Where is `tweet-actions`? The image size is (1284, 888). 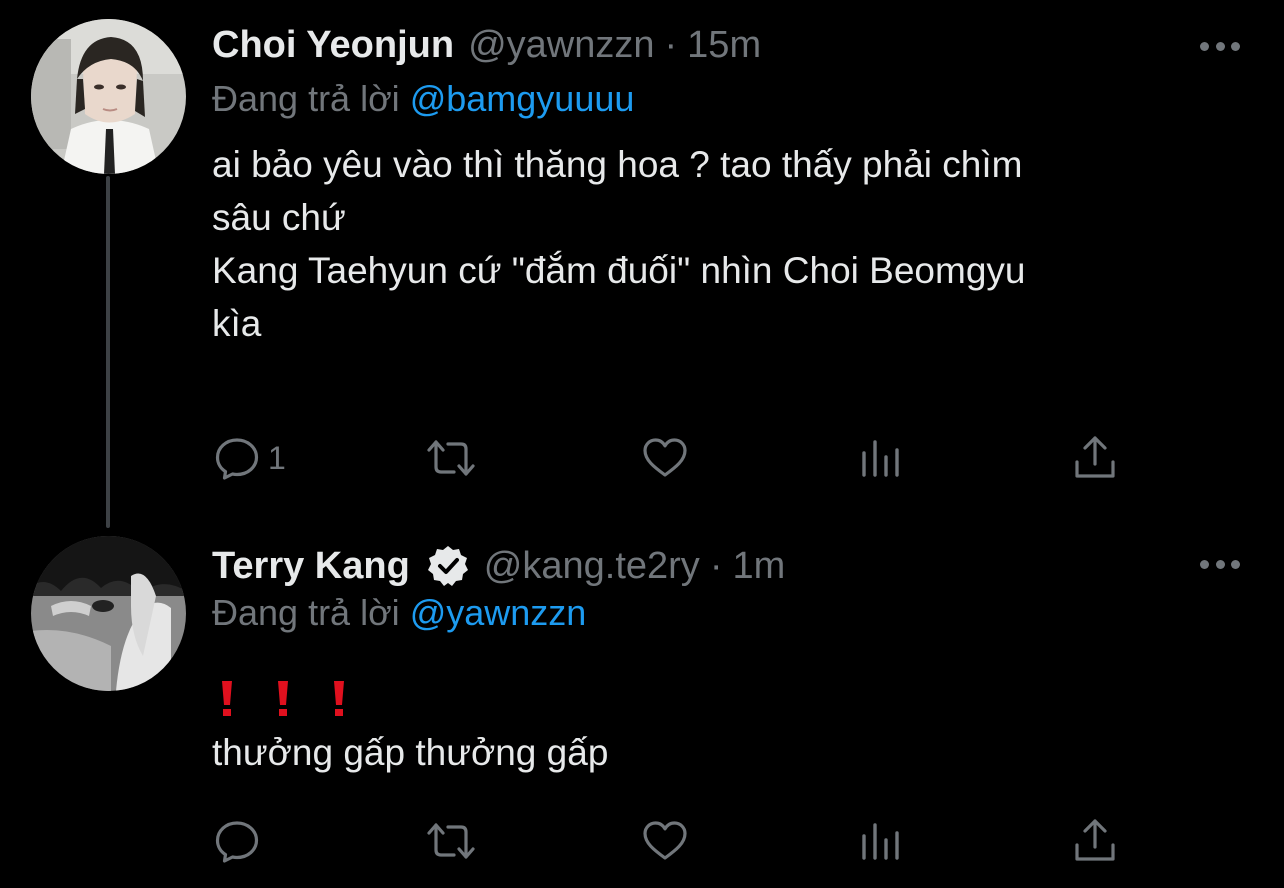 tweet-actions is located at coordinates (672, 841).